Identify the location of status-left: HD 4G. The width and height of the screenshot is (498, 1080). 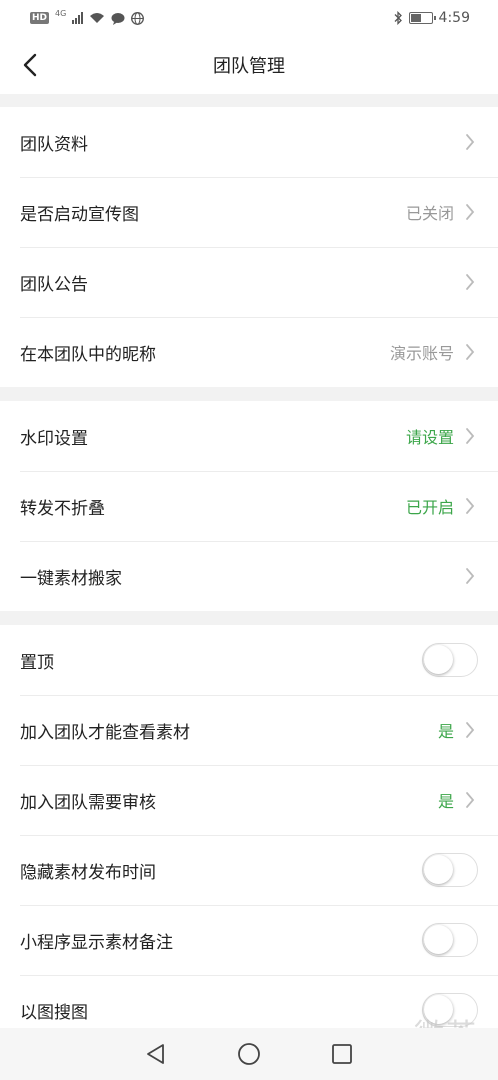
(87, 16).